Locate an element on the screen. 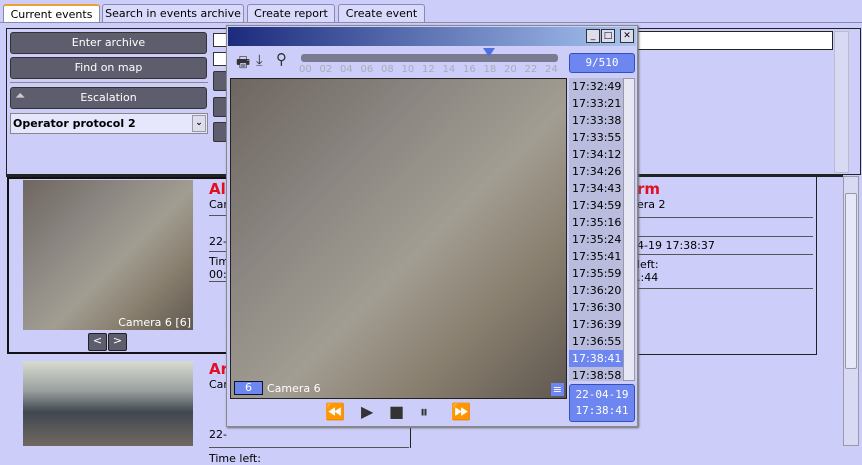  detail-time-left: .:44 is located at coordinates (725, 280).